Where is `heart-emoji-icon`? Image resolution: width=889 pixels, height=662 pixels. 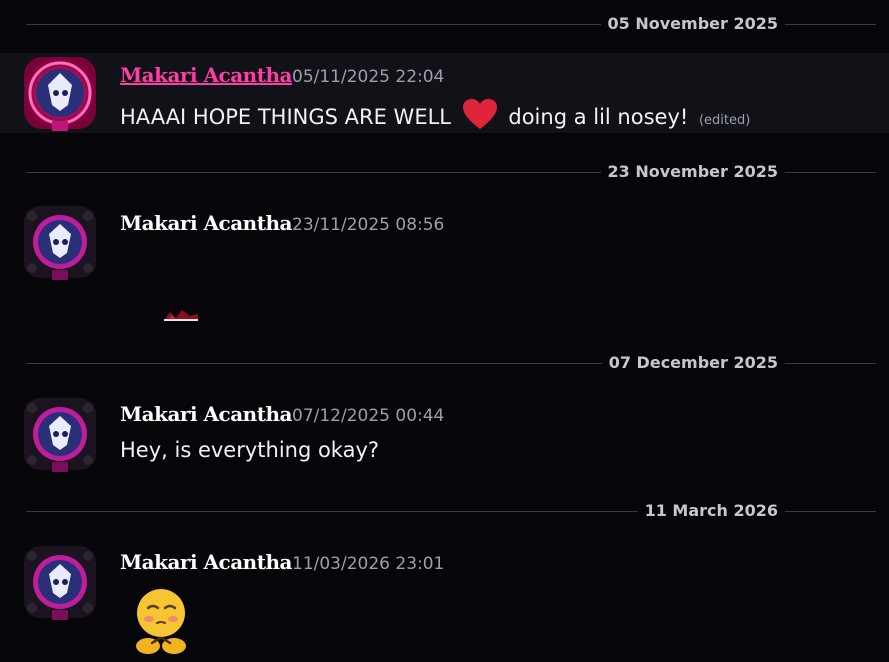 heart-emoji-icon is located at coordinates (479, 114).